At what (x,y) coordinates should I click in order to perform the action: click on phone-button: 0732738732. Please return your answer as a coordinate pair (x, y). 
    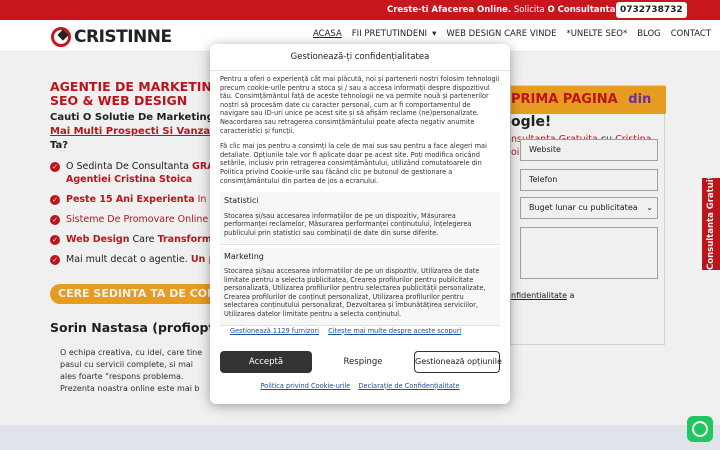
    Looking at the image, I should click on (651, 10).